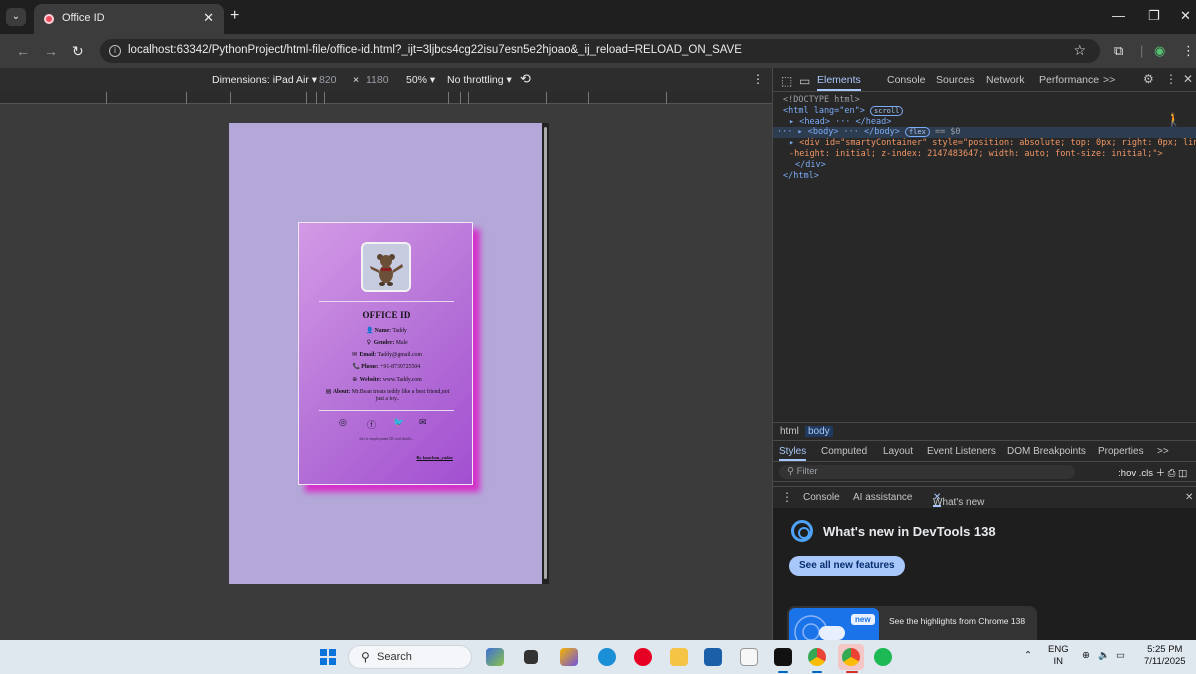 This screenshot has height=674, width=1196. I want to click on dom-html-node: <html lang="en"> scroll, so click(843, 111).